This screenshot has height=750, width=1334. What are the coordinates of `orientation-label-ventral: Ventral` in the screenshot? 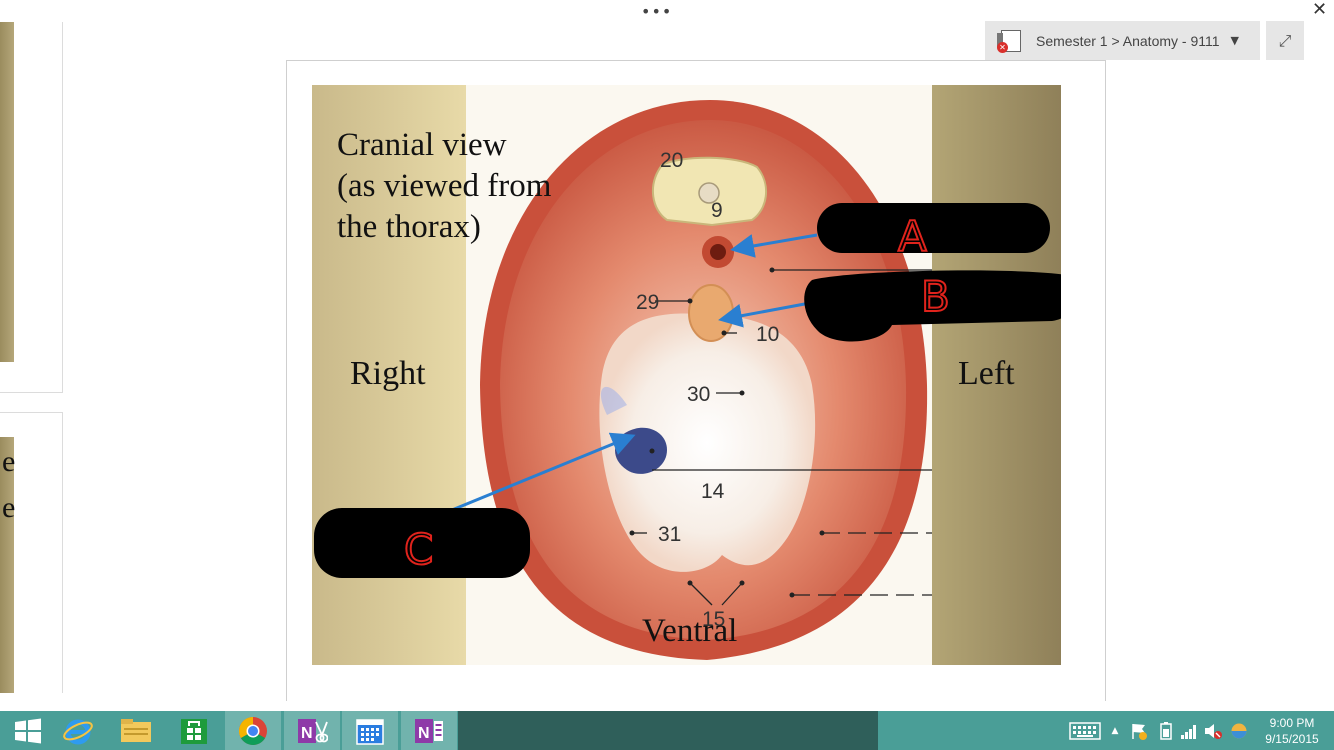 It's located at (690, 631).